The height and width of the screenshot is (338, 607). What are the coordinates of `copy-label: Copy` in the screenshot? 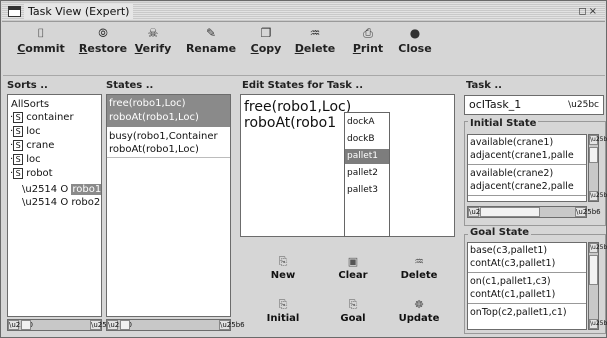 It's located at (266, 48).